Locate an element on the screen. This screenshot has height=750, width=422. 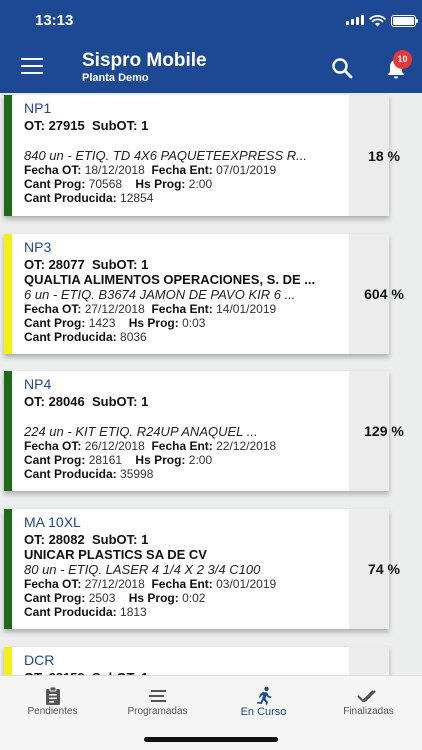
tab-programadas: Programadas is located at coordinates (157, 701).